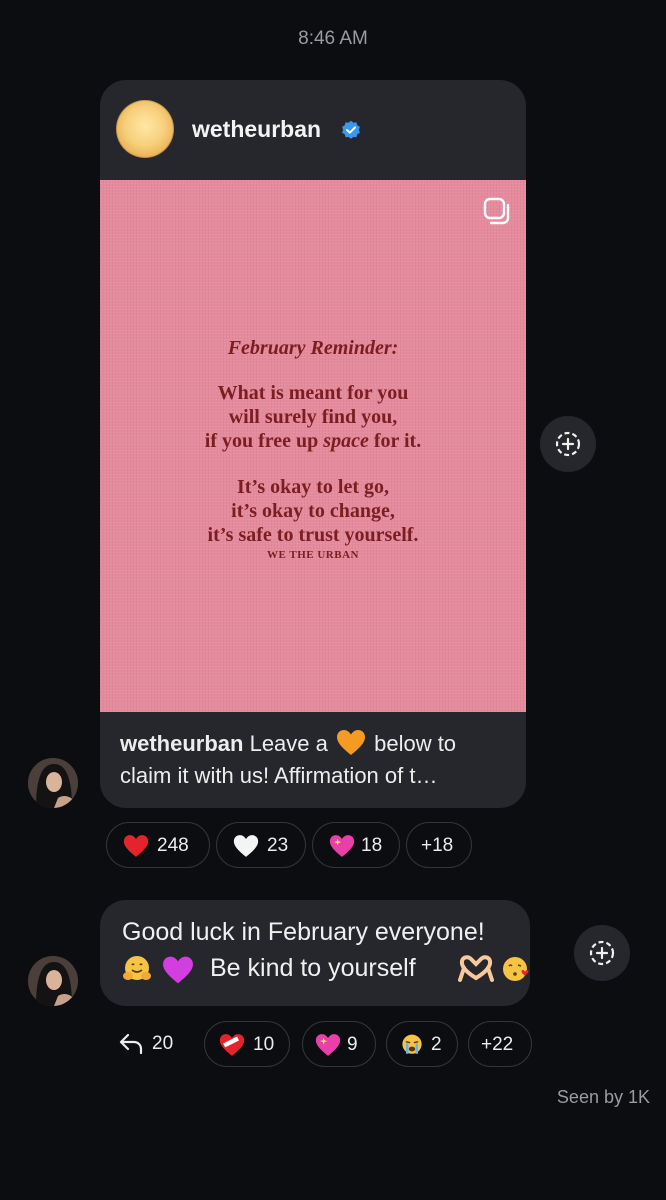  Describe the element at coordinates (352, 1044) in the screenshot. I see `reaction-count: 9` at that location.